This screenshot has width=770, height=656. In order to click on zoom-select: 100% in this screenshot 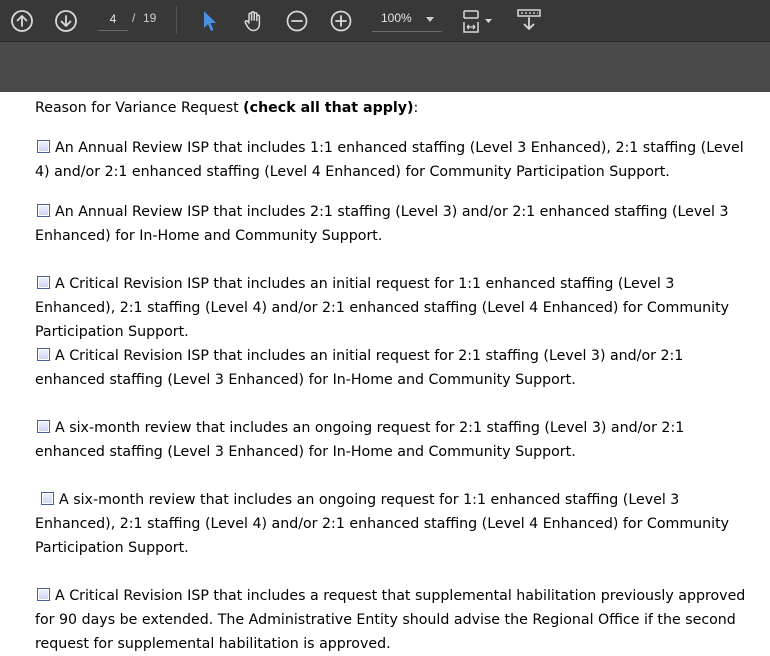, I will do `click(407, 20)`.